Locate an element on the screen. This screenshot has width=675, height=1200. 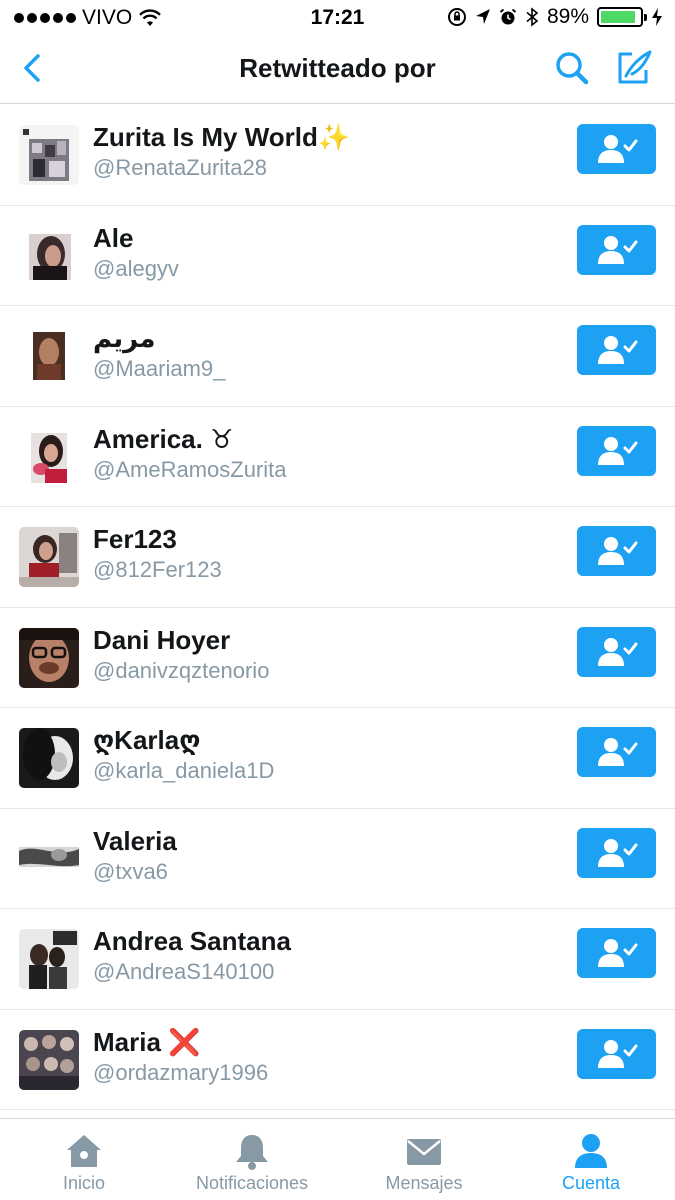
tab-inicio: Inicio is located at coordinates (84, 1159).